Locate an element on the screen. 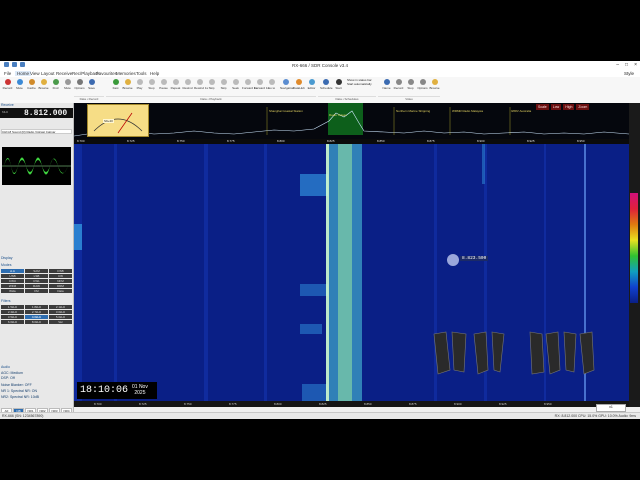 This screenshot has height=480, width=640. mode-button: A.A is located at coordinates (12, 271).